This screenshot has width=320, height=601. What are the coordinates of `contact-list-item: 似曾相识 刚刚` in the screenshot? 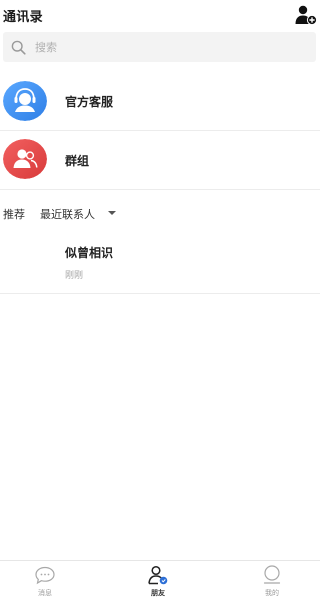 It's located at (160, 262).